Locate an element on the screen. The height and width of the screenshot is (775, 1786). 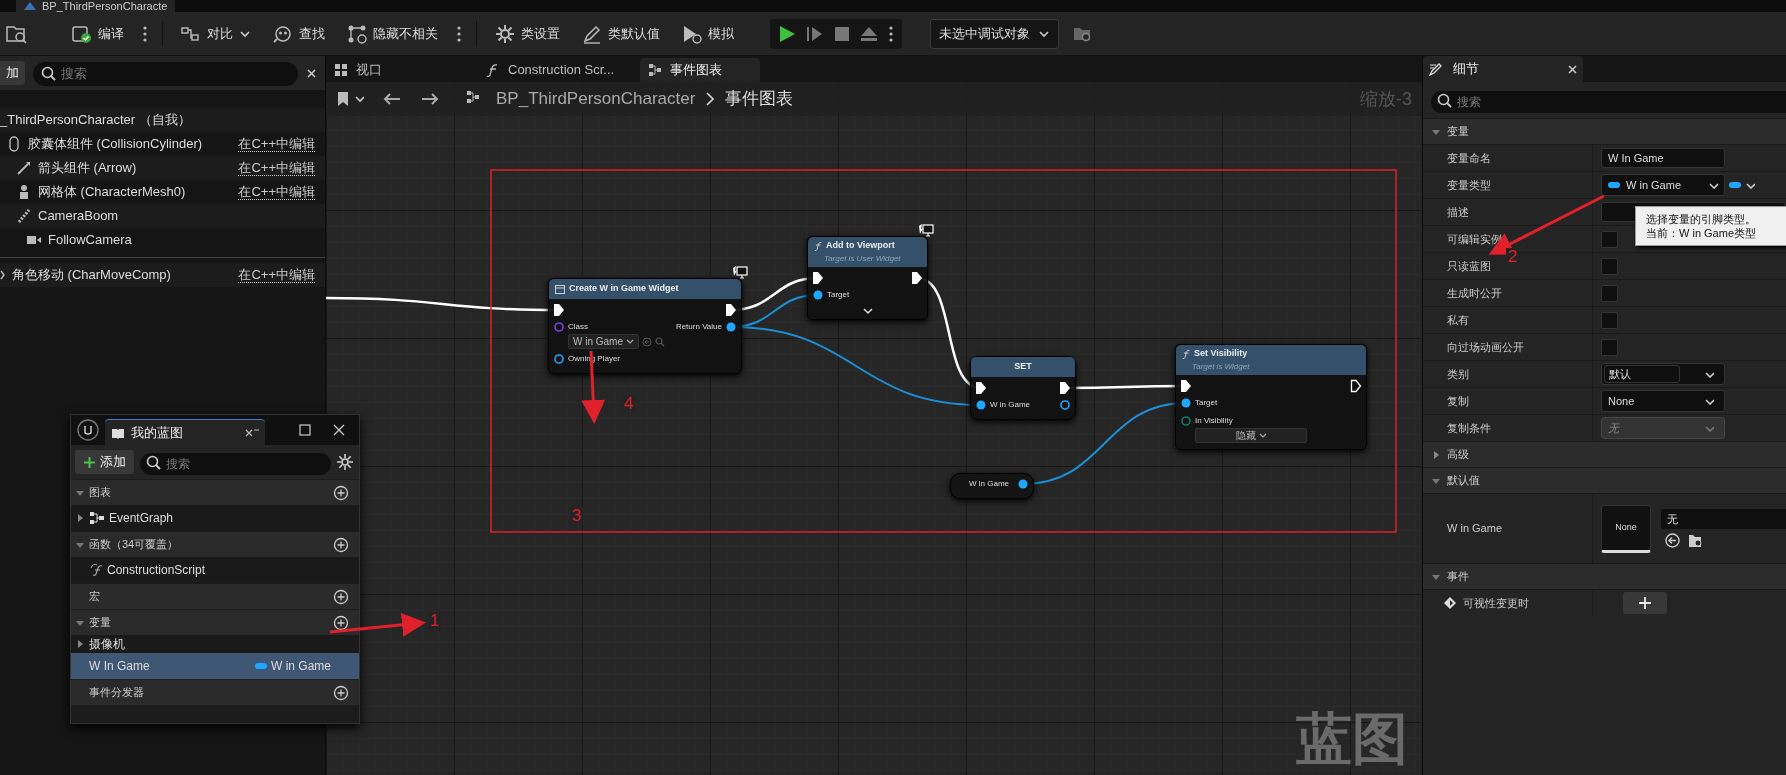
pin-label: Return Value is located at coordinates (698, 327).